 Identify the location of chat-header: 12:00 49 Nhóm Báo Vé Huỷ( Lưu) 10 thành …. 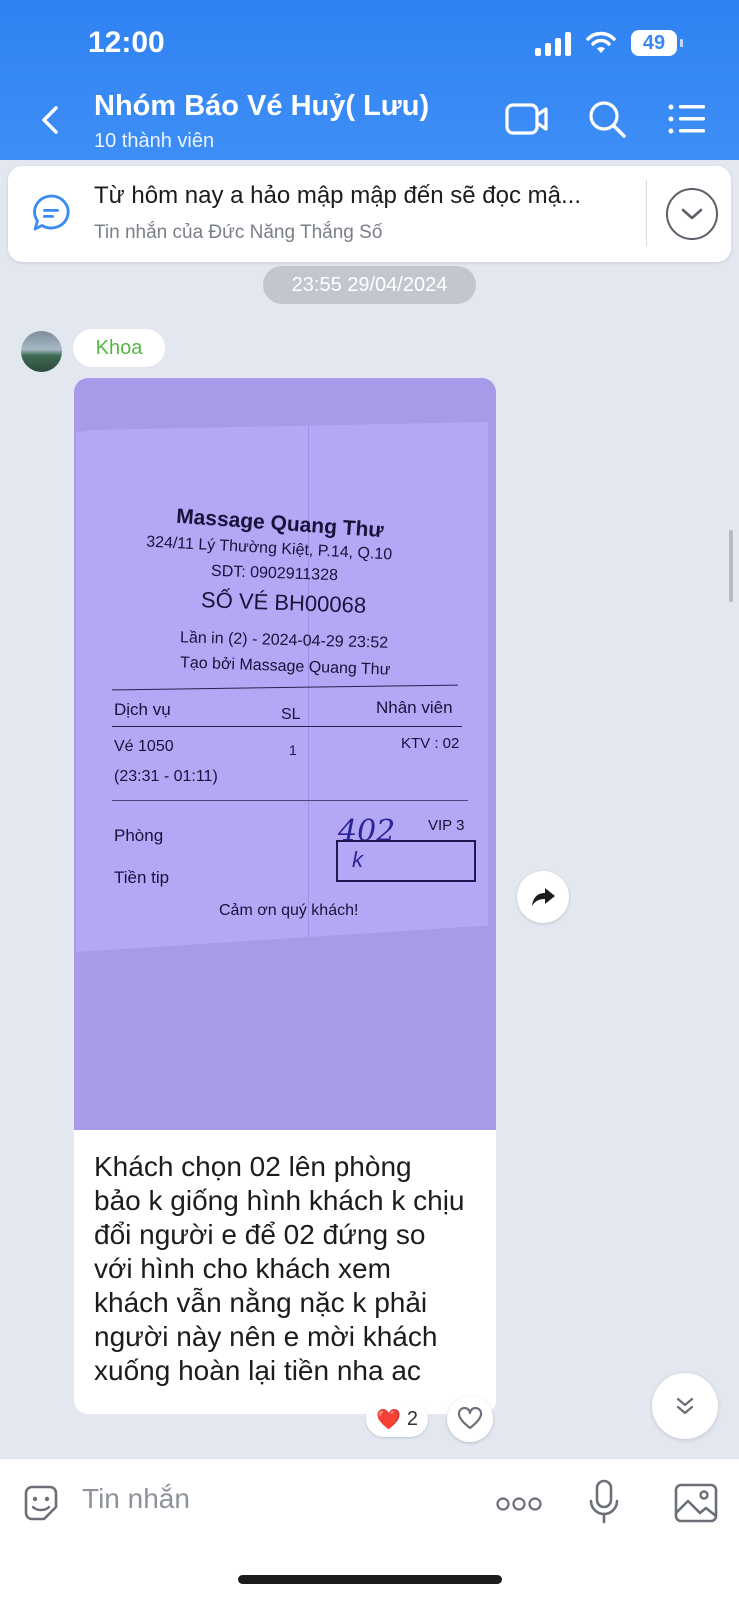
(369, 80).